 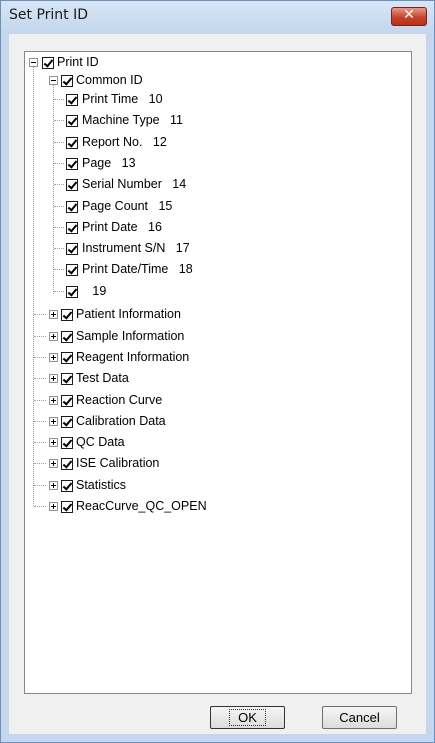 I want to click on tree-item-label: ReacCurve_QC_OPEN, so click(x=141, y=506).